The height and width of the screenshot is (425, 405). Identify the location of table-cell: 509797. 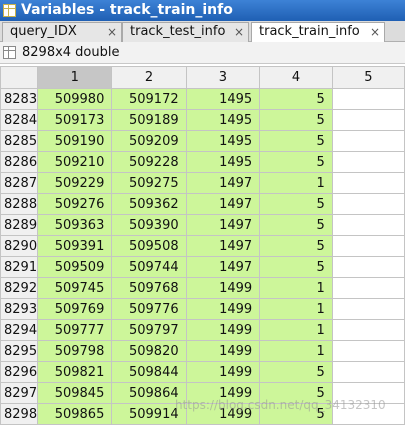
(149, 330).